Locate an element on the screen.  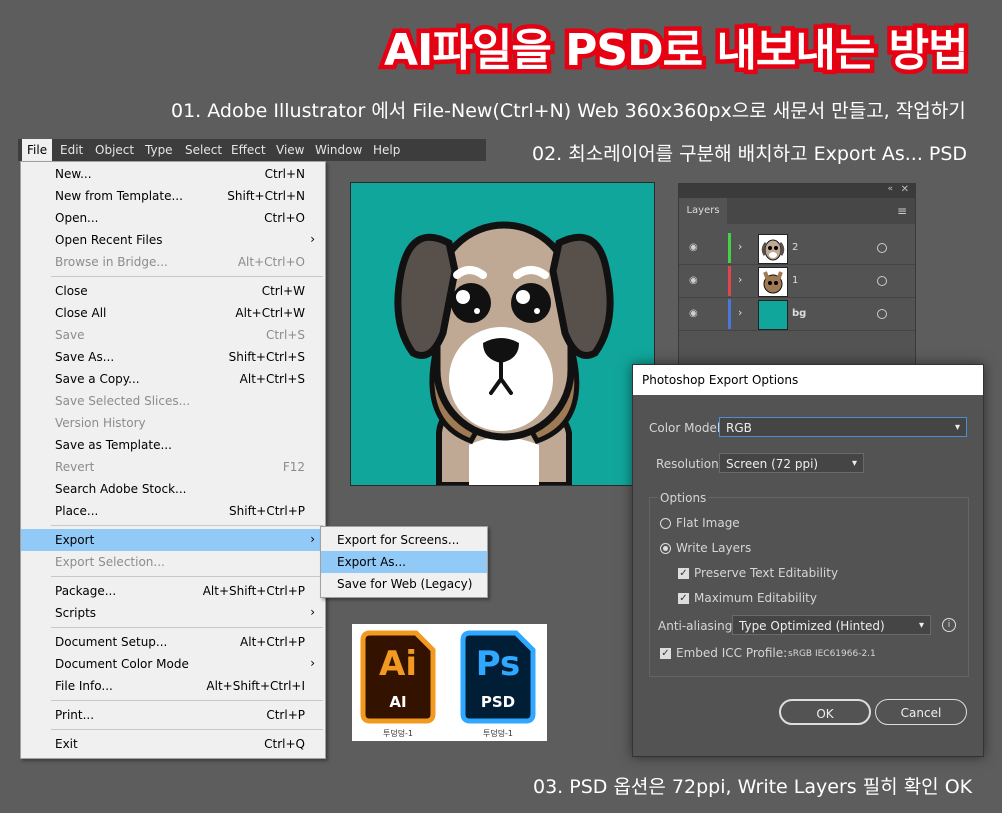
preserve-text-checkbox: ✓ is located at coordinates (683, 573).